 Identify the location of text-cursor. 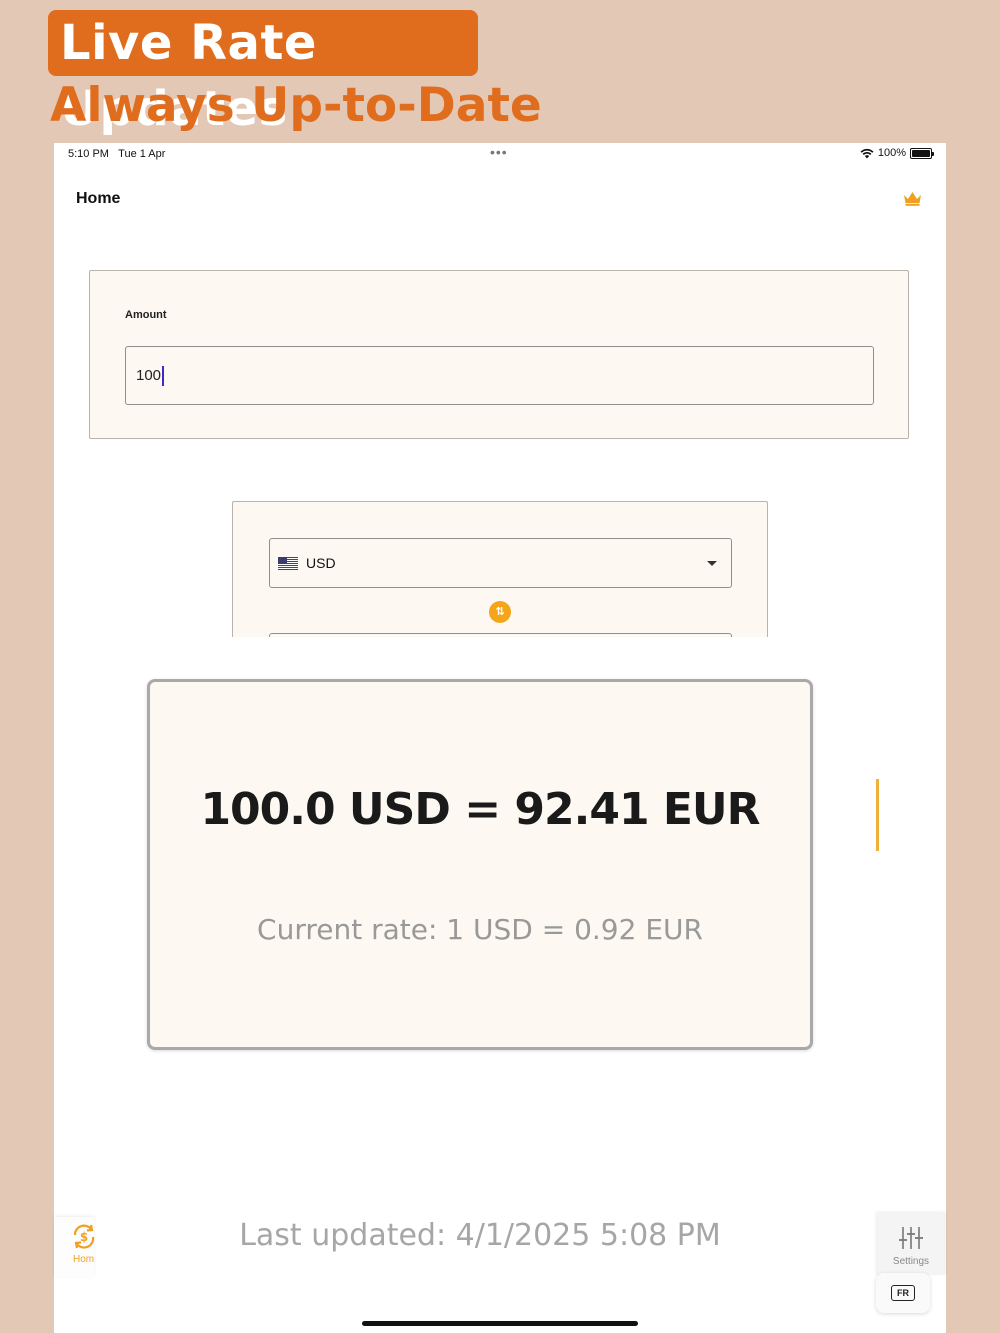
(163, 375).